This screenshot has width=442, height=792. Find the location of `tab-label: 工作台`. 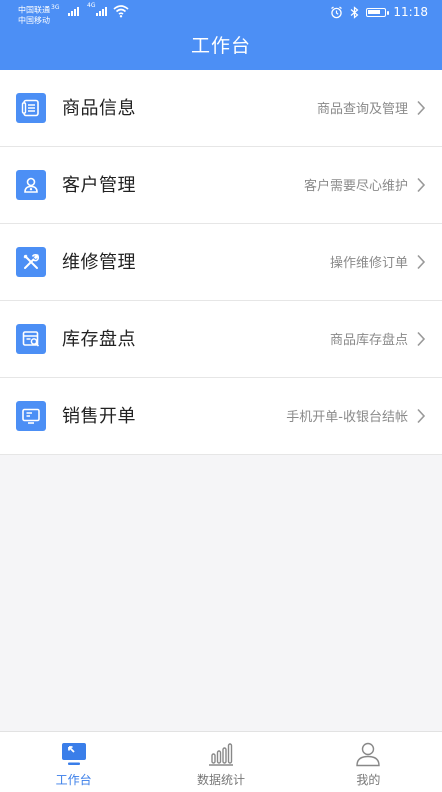

tab-label: 工作台 is located at coordinates (73, 780).